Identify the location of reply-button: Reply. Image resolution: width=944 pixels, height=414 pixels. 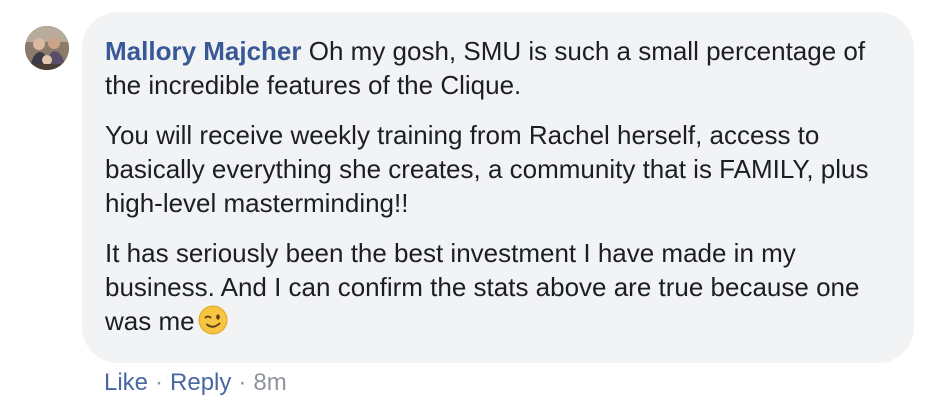
(200, 382).